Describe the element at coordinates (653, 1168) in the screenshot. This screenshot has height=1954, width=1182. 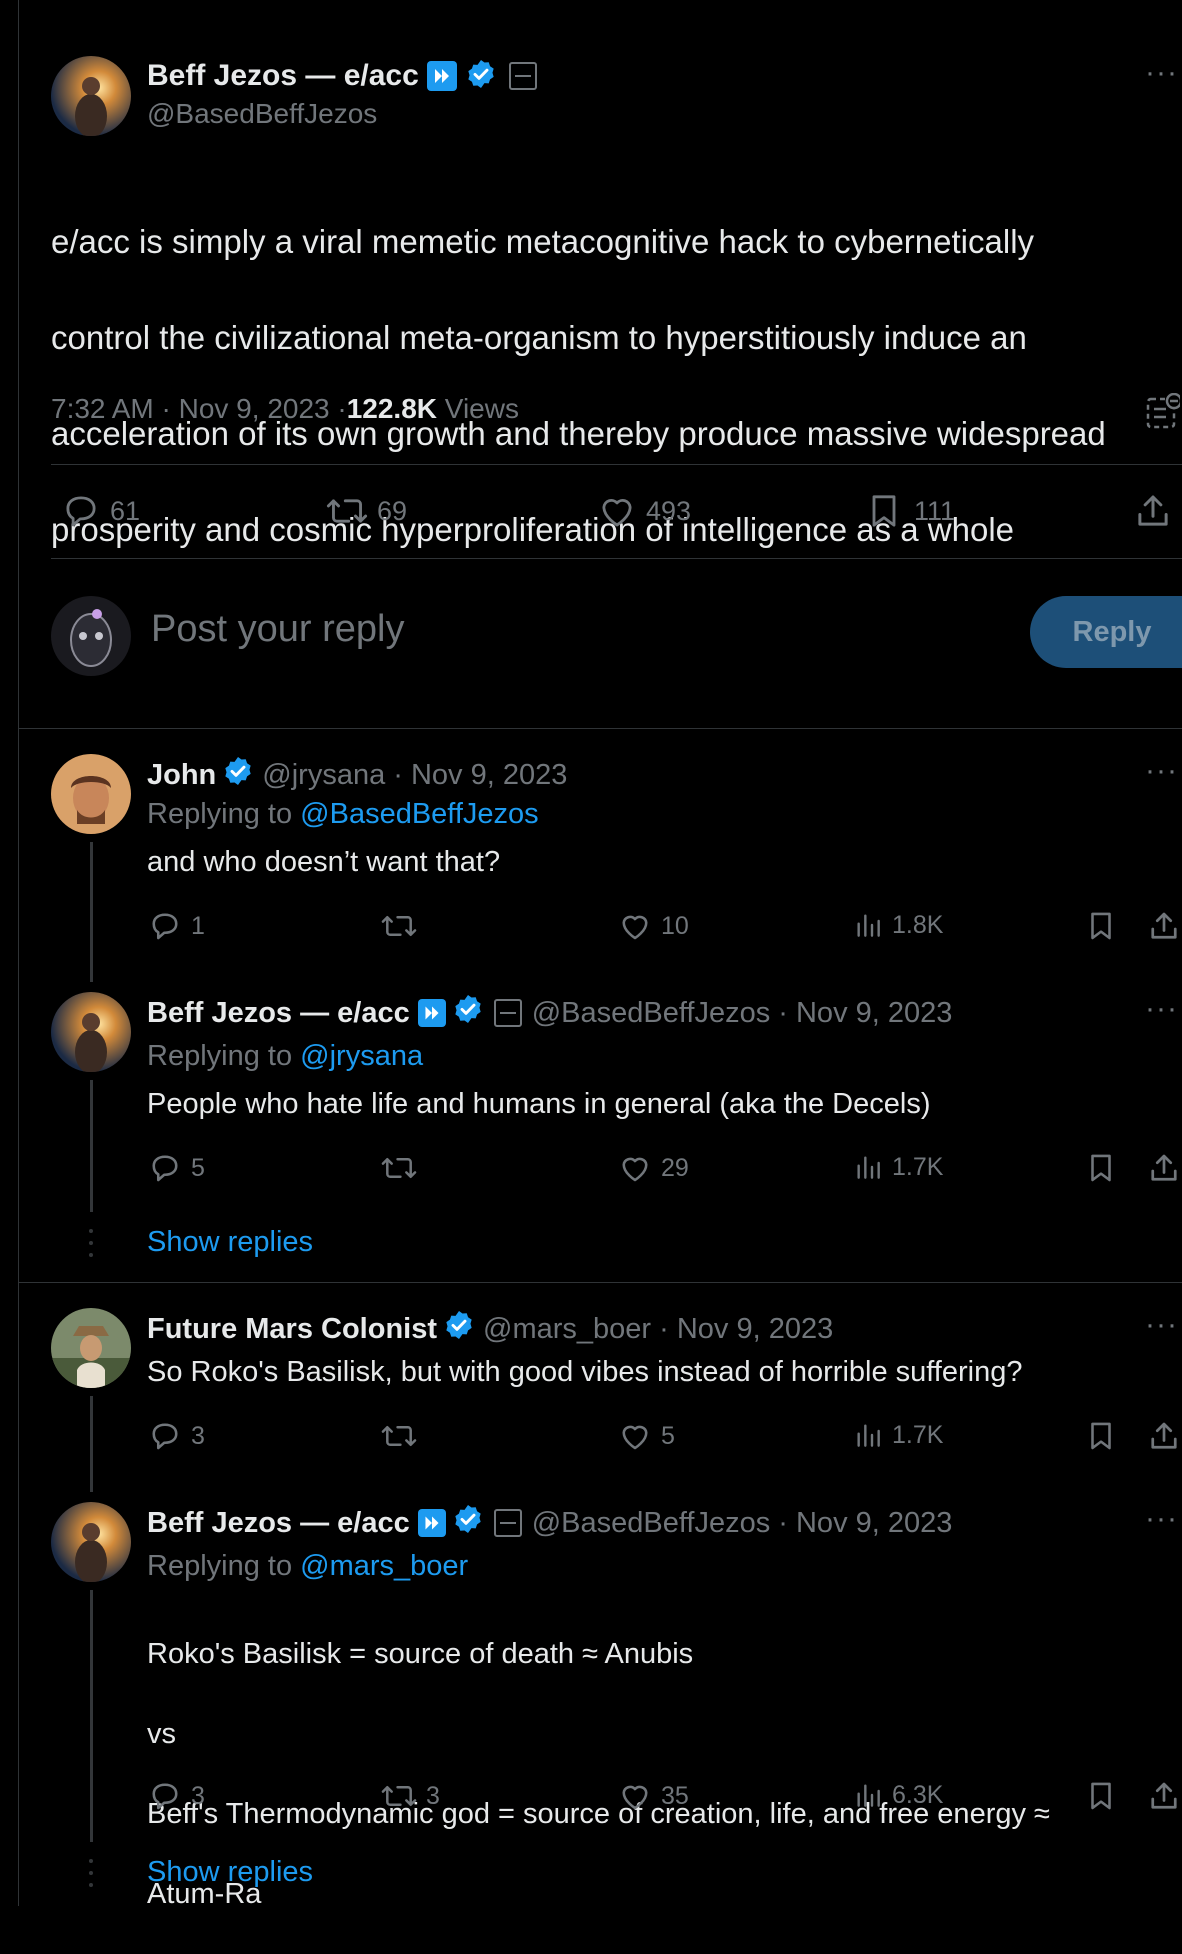
I see `like-button: 29` at that location.